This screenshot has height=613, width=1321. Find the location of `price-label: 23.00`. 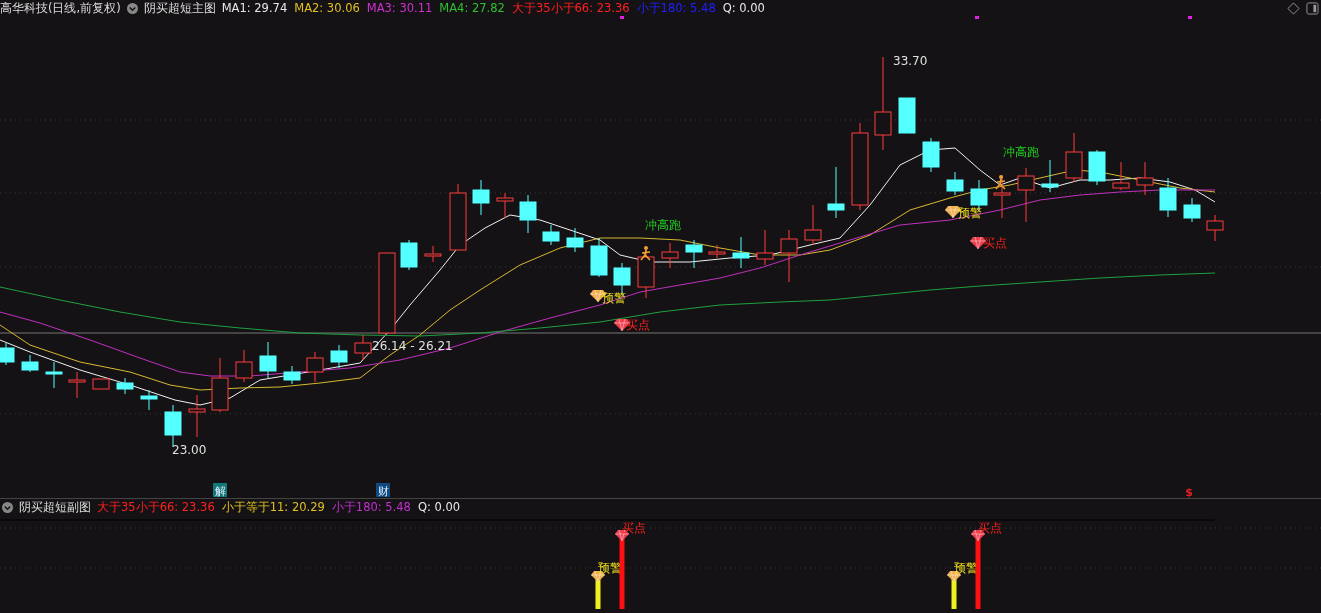

price-label: 23.00 is located at coordinates (189, 450).